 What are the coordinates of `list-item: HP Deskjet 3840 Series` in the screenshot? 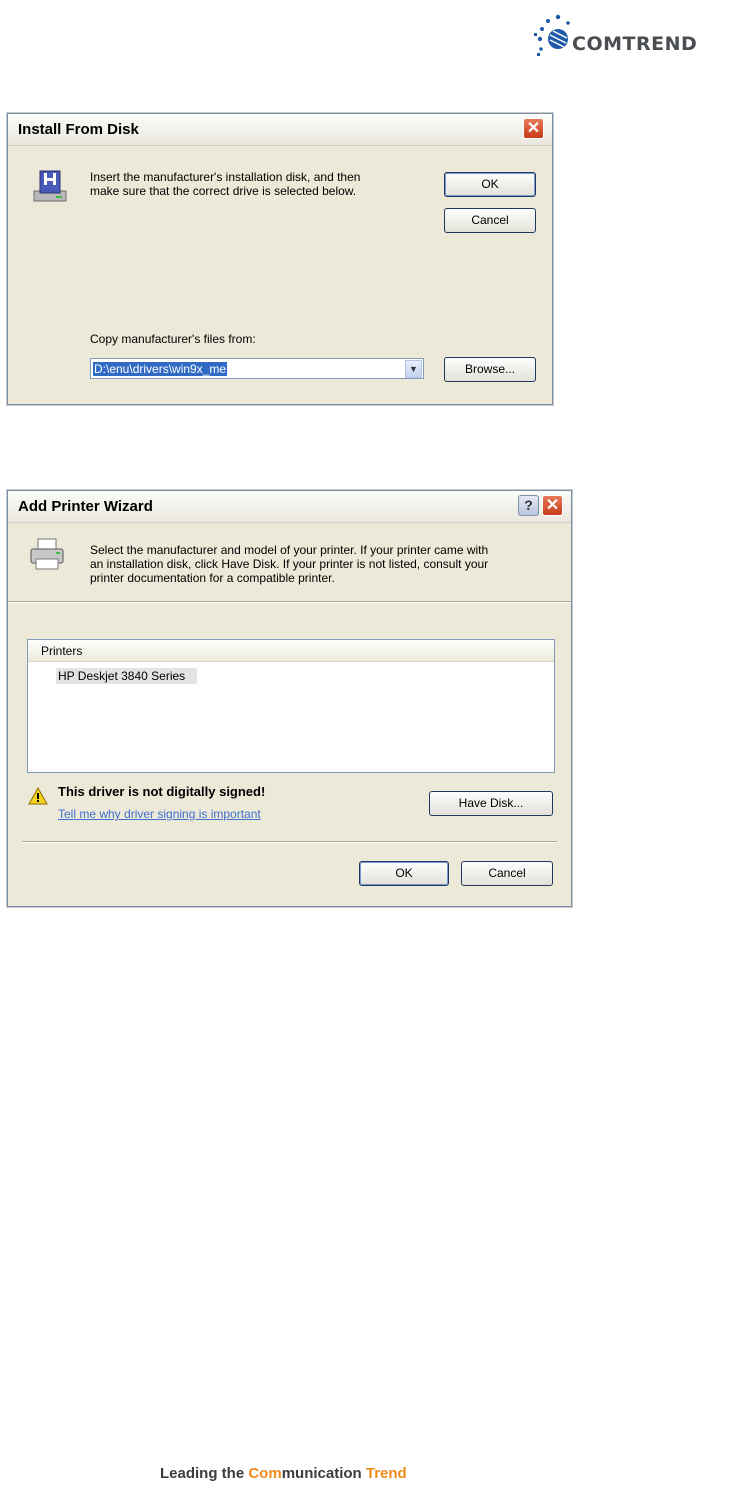 It's located at (127, 676).